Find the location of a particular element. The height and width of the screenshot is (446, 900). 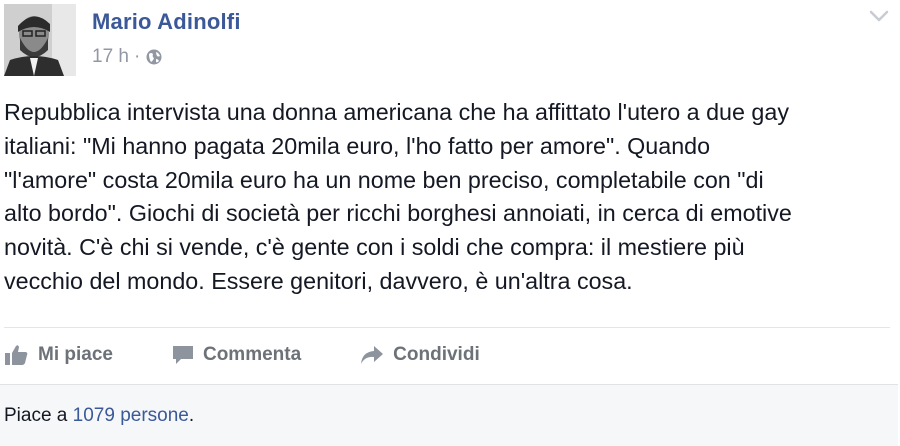

author-name: Mario Adinolfi is located at coordinates (166, 22).